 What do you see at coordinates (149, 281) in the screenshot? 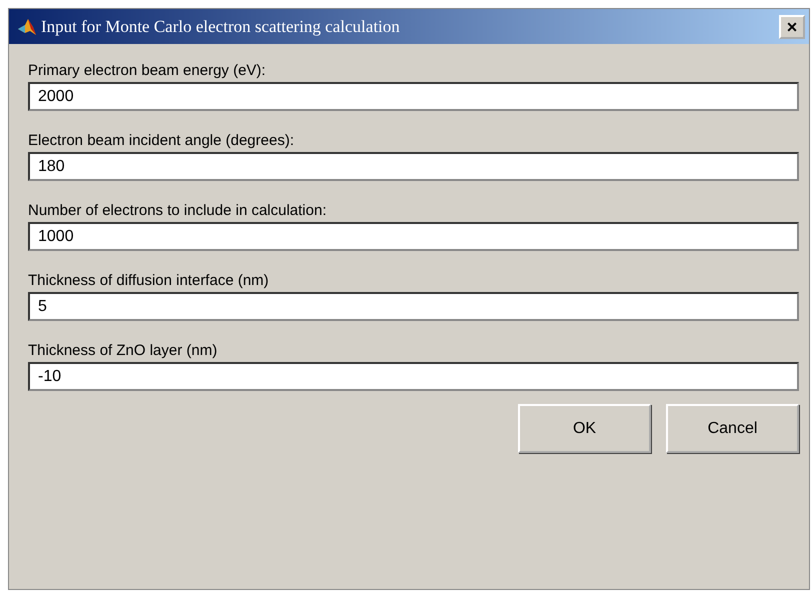
I see `field-label: Thickness of diffusion interface (nm)` at bounding box center [149, 281].